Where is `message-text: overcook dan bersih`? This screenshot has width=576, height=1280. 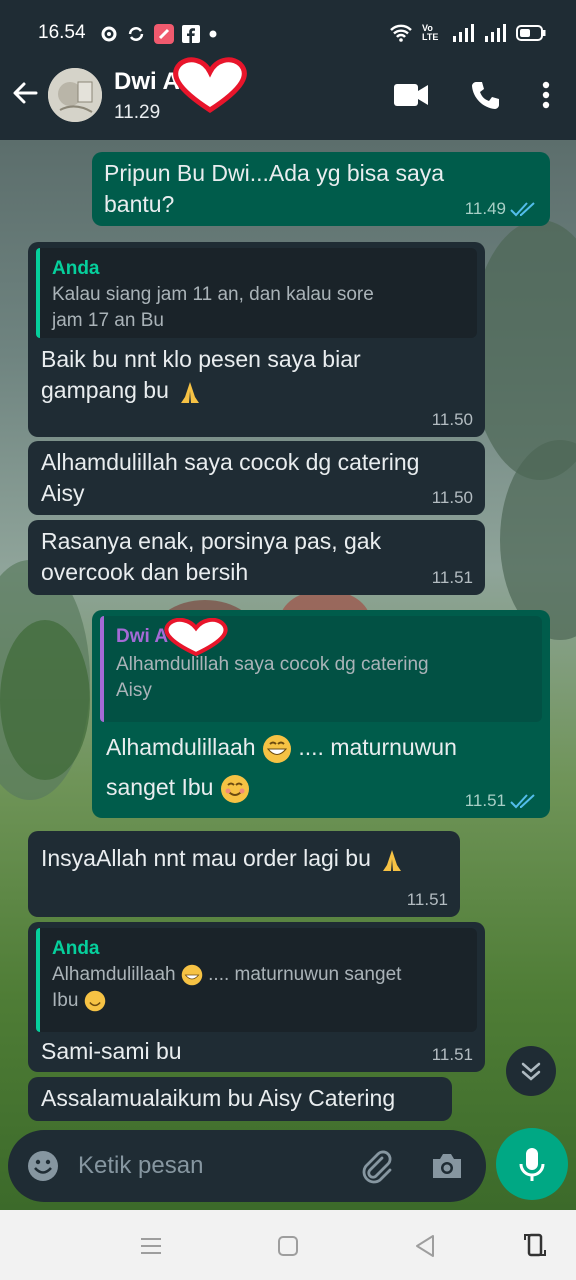
message-text: overcook dan bersih is located at coordinates (145, 572).